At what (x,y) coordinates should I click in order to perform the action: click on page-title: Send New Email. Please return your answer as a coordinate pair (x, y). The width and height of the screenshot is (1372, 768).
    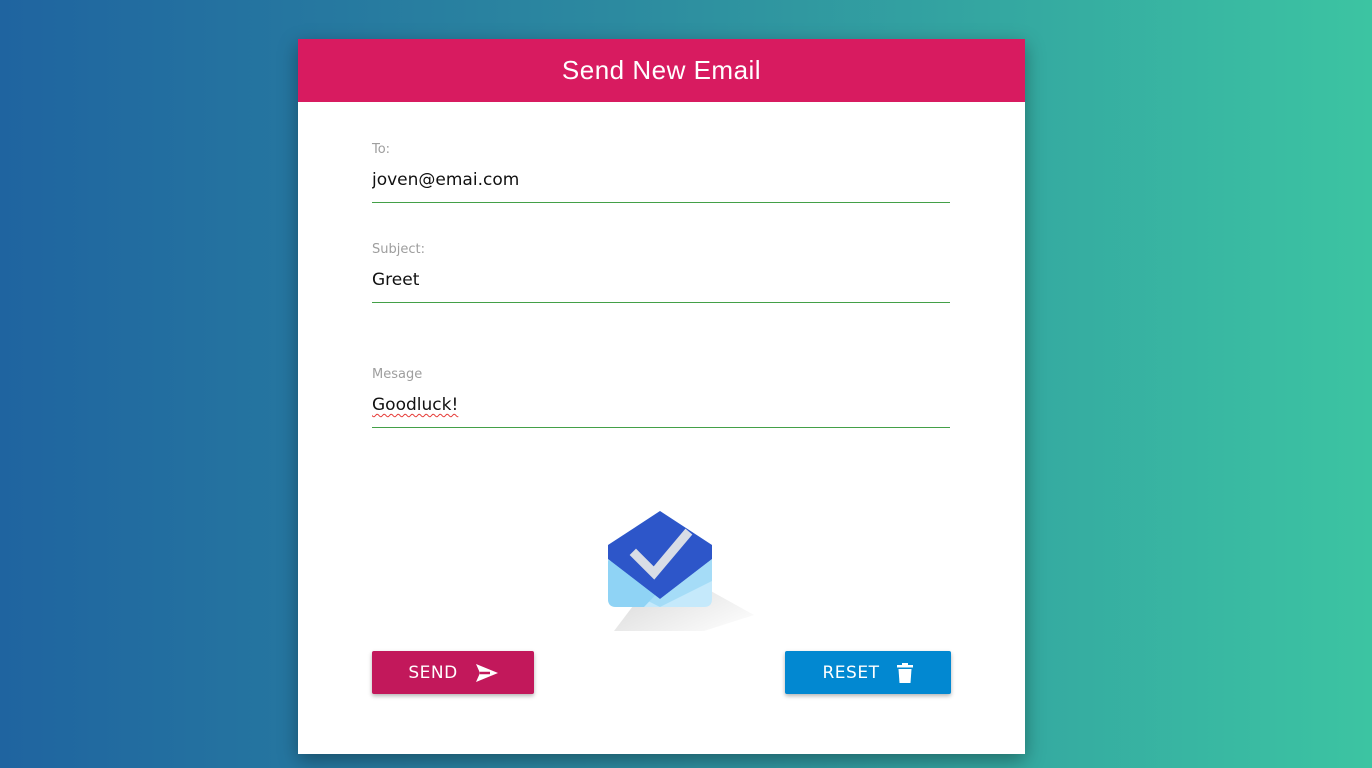
    Looking at the image, I should click on (661, 70).